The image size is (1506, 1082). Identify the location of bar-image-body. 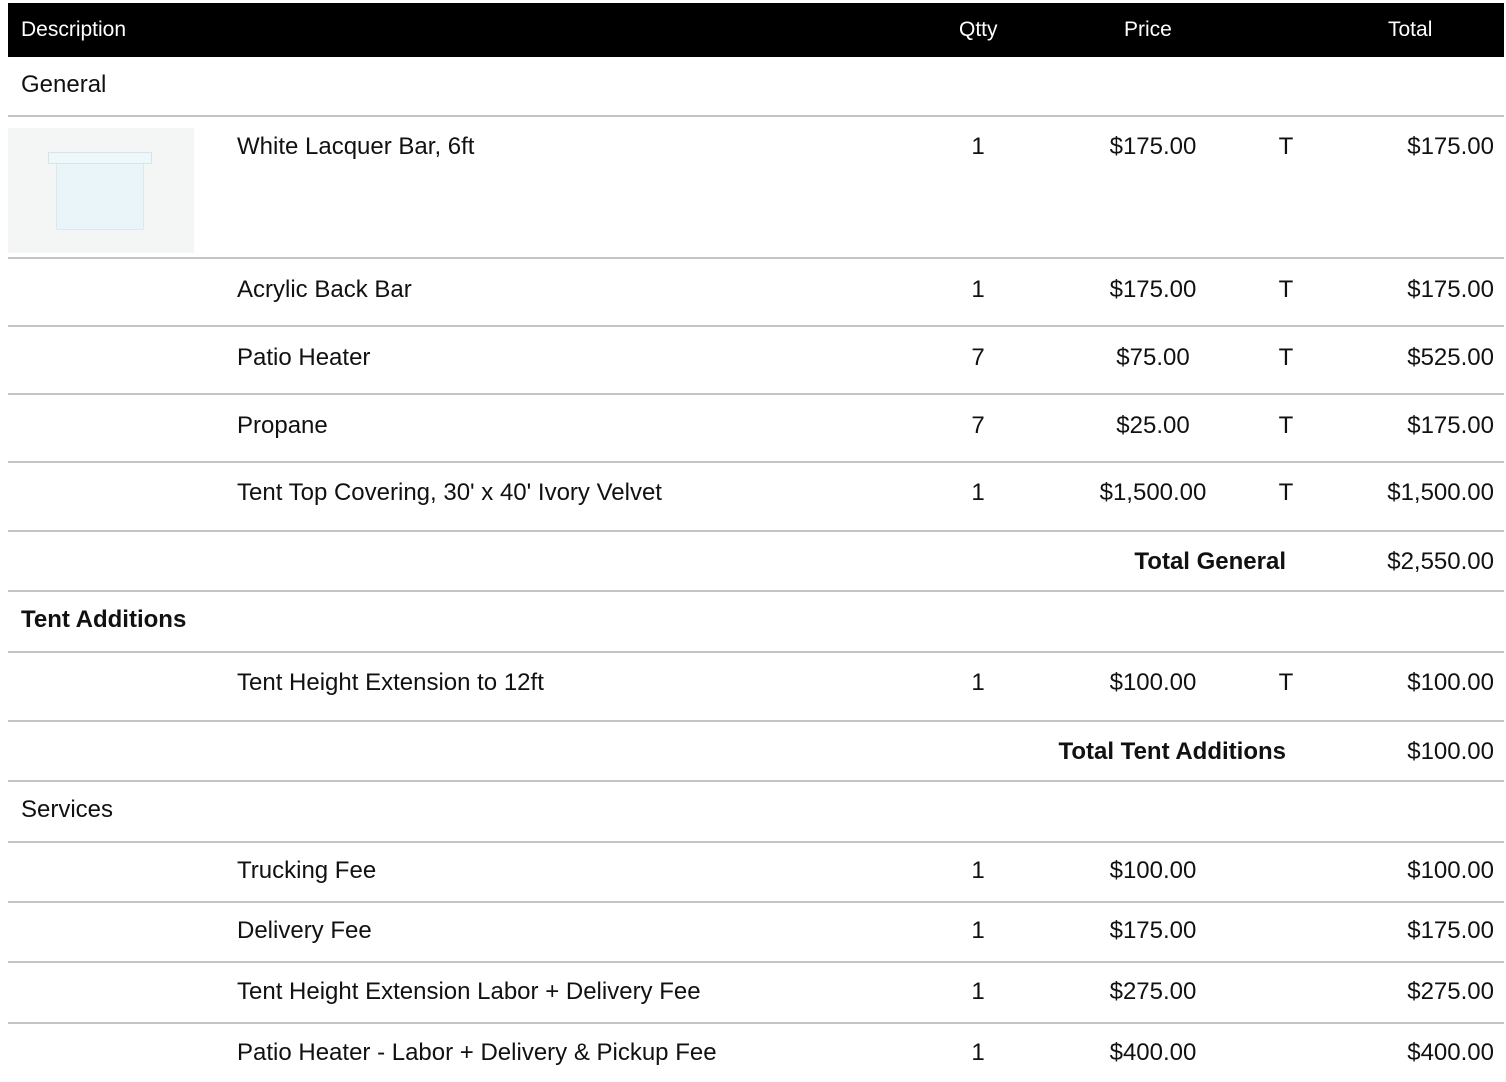
(100, 194).